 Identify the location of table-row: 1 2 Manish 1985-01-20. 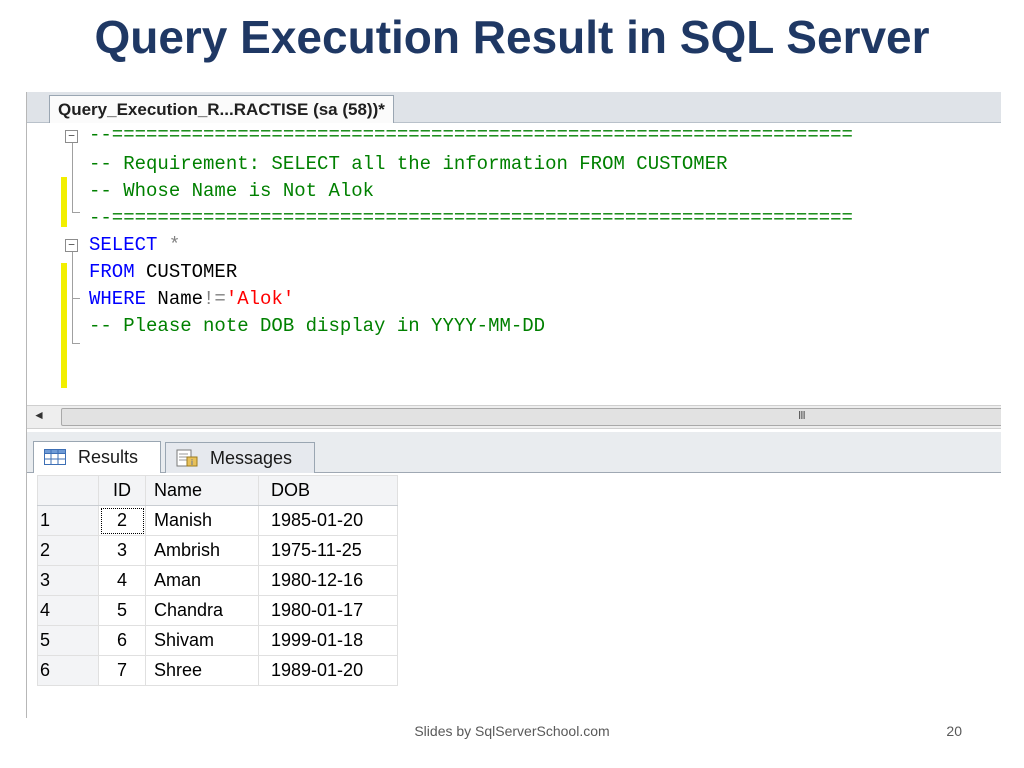
(217, 520).